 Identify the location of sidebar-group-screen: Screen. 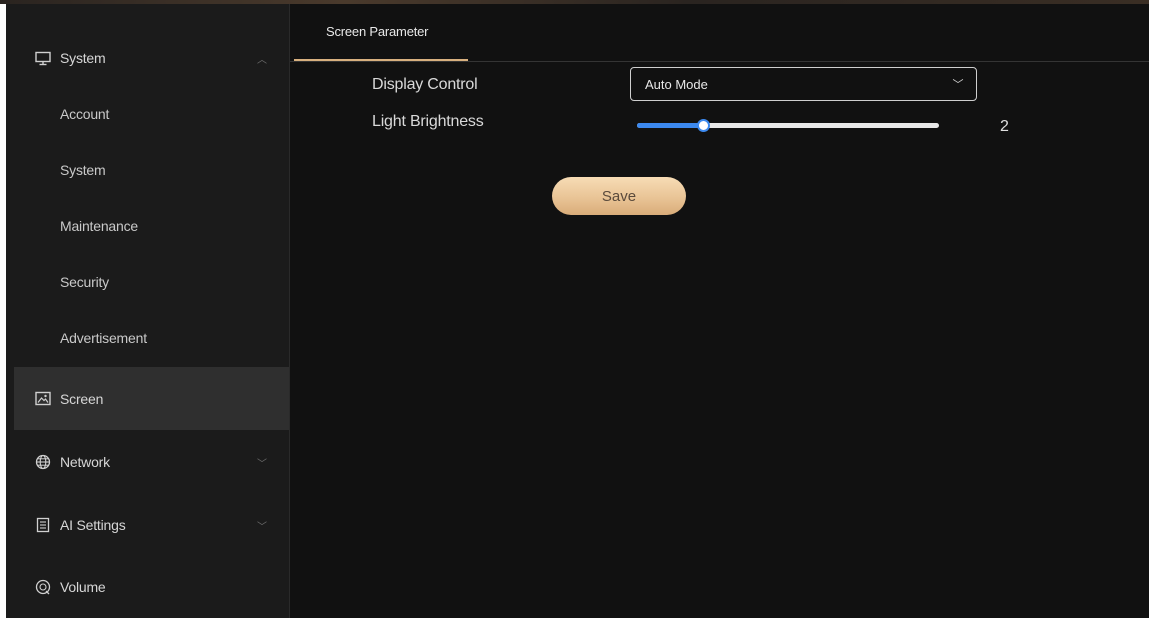
(151, 398).